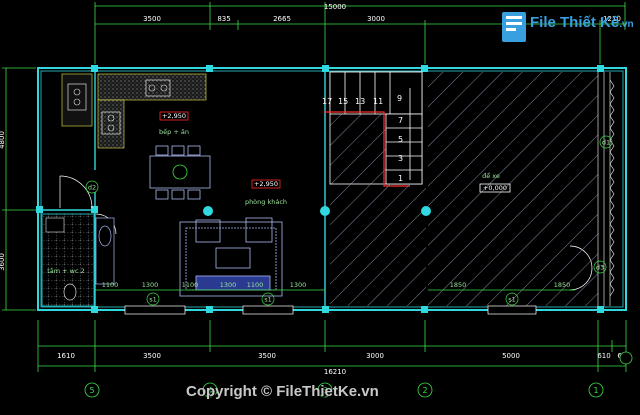  What do you see at coordinates (424, 390) in the screenshot?
I see `axis-label: 2` at bounding box center [424, 390].